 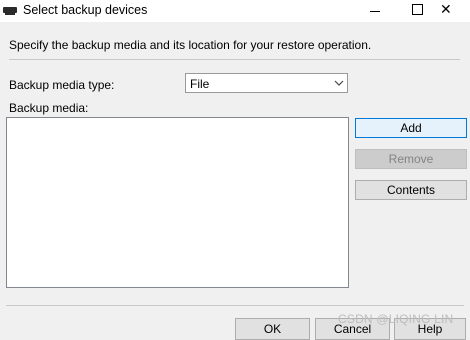 I want to click on app-icon, so click(x=10, y=11).